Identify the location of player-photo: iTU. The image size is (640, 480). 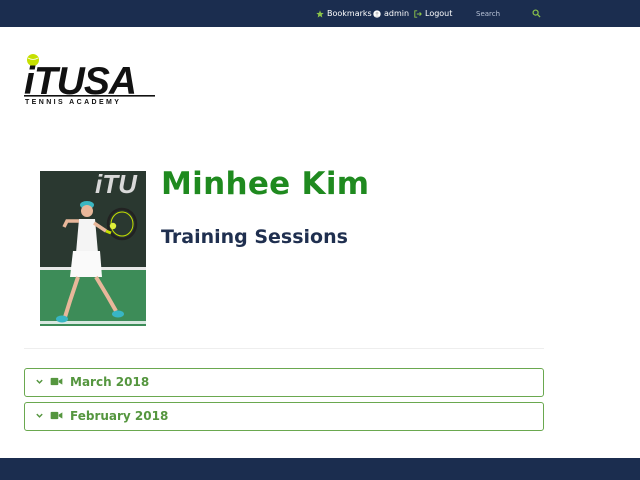
(93, 248).